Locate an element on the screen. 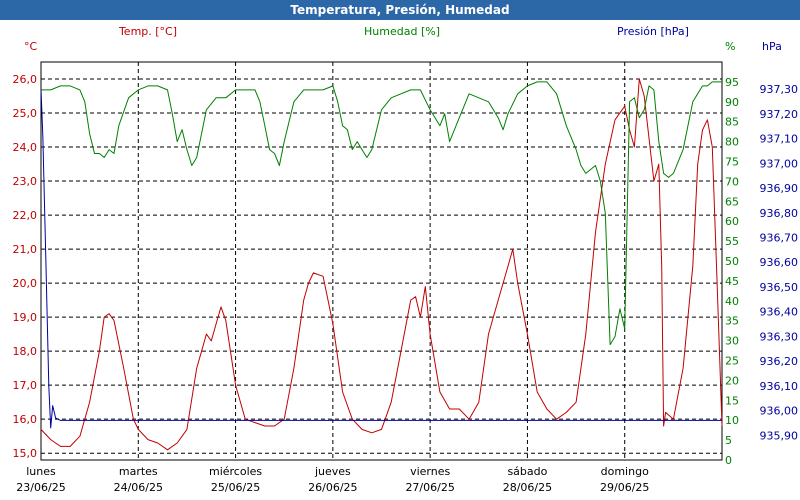  x-tick-date: 23/06/25 is located at coordinates (40, 487).